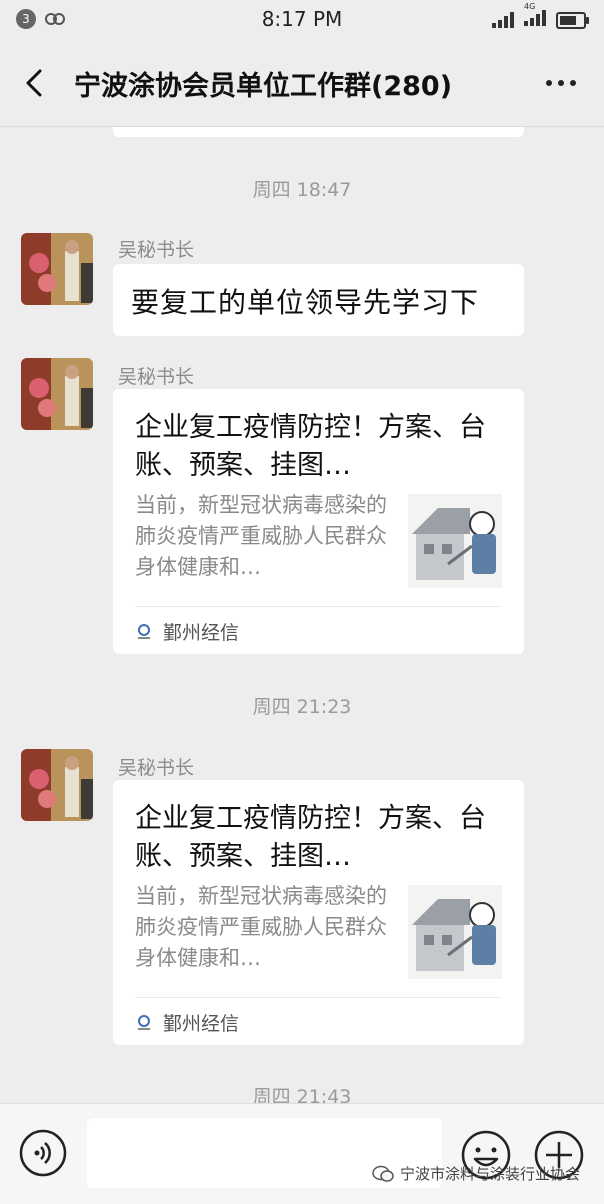  I want to click on message-text: 要复工的单位领导先学习下, so click(305, 302).